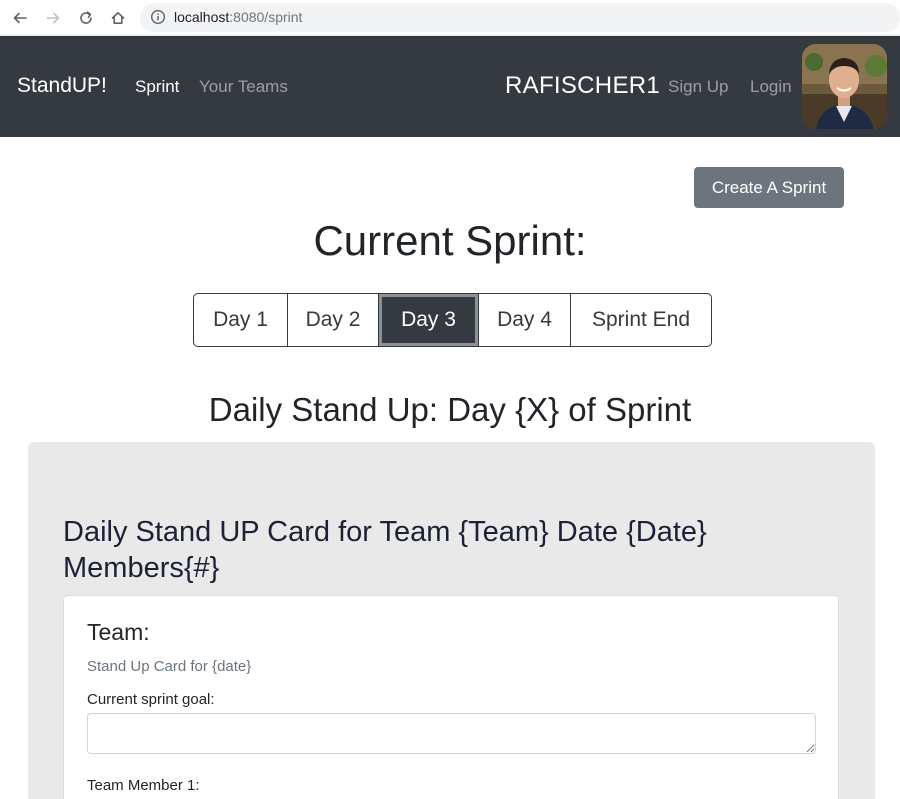  I want to click on day-4-button: Day 4, so click(524, 320).